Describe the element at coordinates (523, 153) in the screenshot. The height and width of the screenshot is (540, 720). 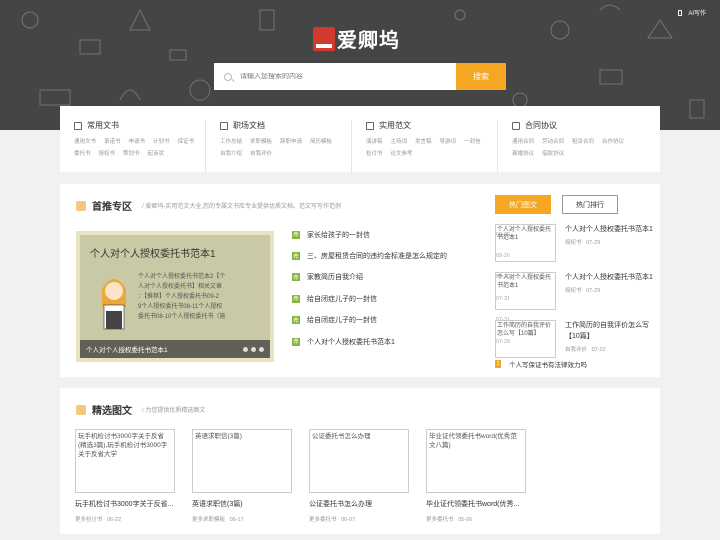
I see `category-link: 离婚协议` at that location.